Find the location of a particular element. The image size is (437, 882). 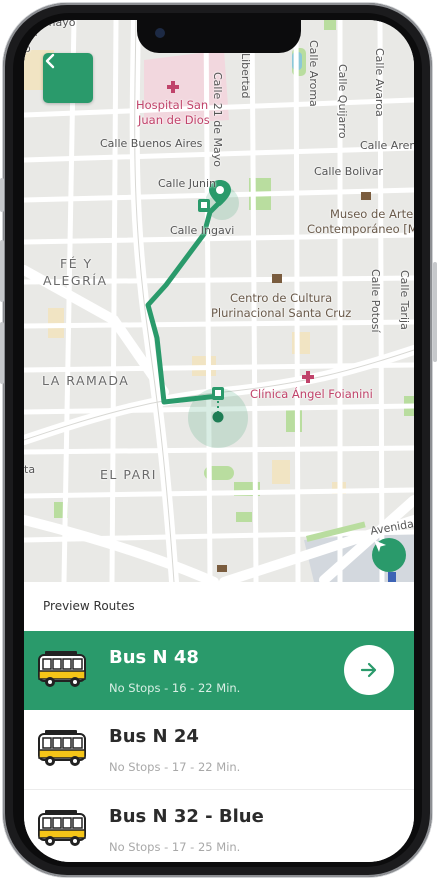

route-name: Bus N 48 is located at coordinates (154, 657).